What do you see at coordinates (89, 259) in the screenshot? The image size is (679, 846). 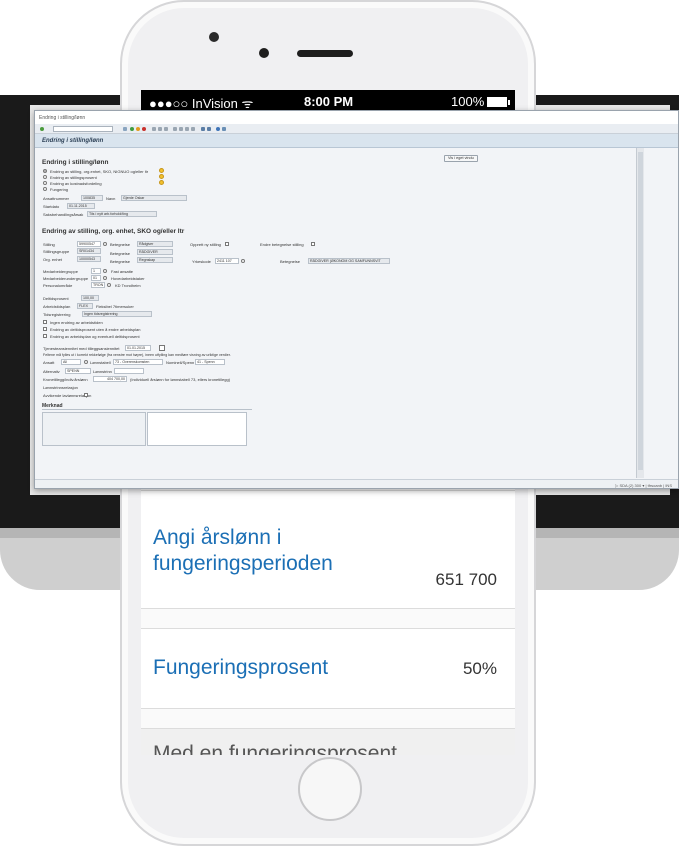 I see `org-unit-field: 10000543` at bounding box center [89, 259].